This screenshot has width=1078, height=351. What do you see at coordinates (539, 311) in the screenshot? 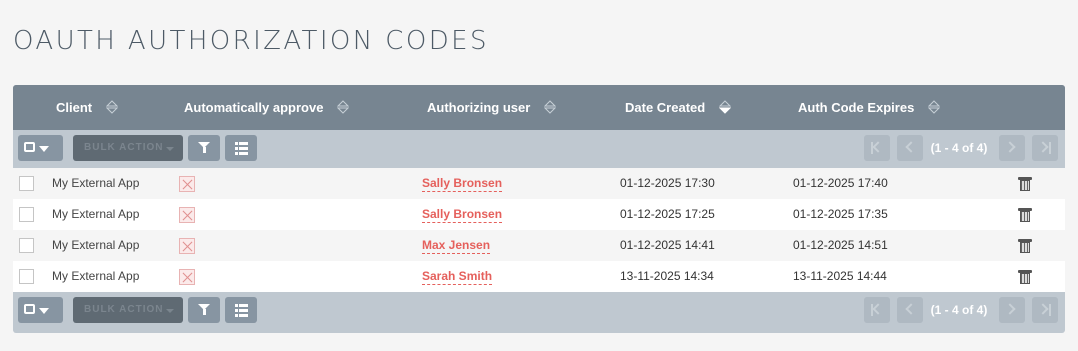
I see `table-toolbar-bottom: BULK ACTION (1 - 4 of 4)` at bounding box center [539, 311].